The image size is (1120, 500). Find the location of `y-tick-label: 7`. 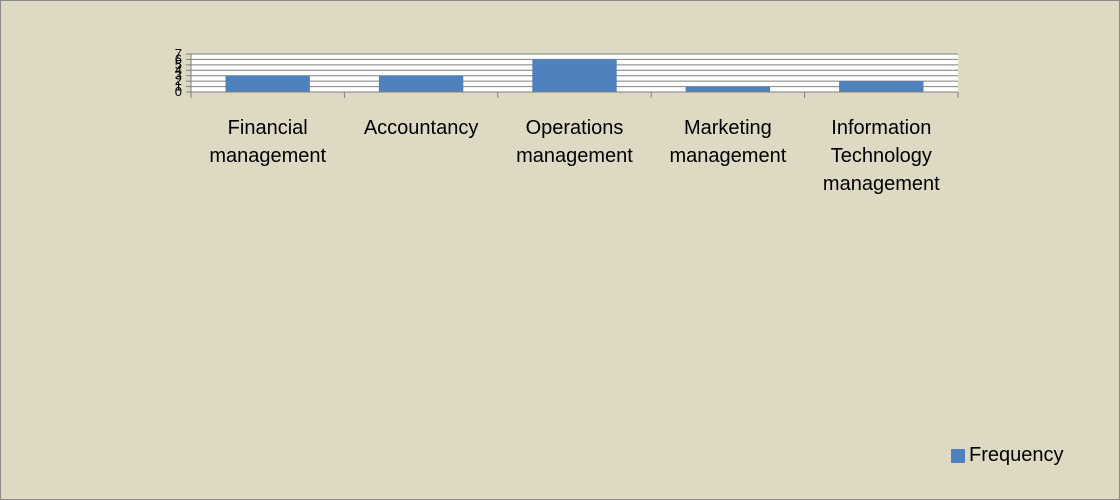

y-tick-label: 7 is located at coordinates (178, 53).